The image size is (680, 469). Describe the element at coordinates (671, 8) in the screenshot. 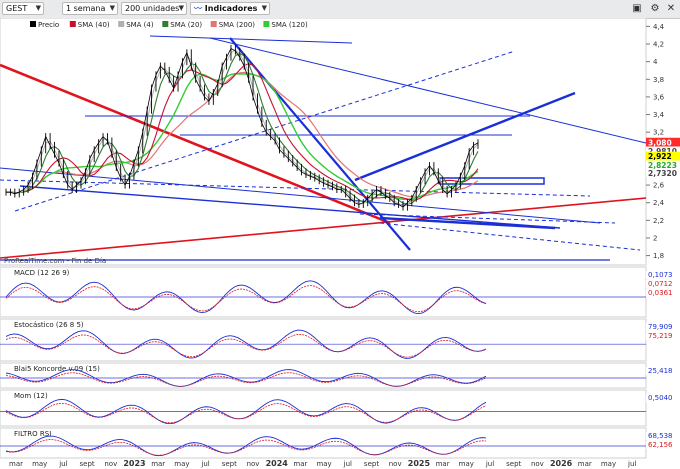

I see `close-icon: ✕` at that location.